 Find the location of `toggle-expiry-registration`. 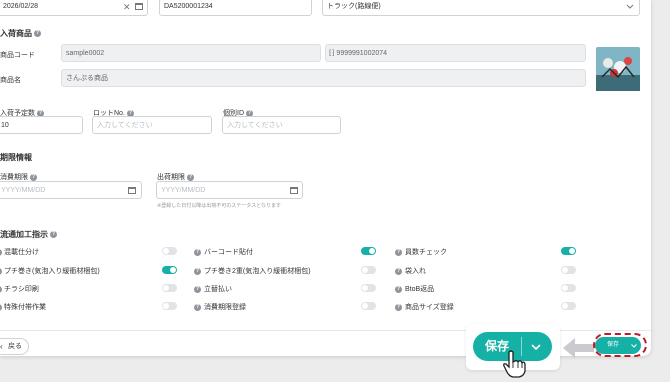

toggle-expiry-registration is located at coordinates (368, 306).